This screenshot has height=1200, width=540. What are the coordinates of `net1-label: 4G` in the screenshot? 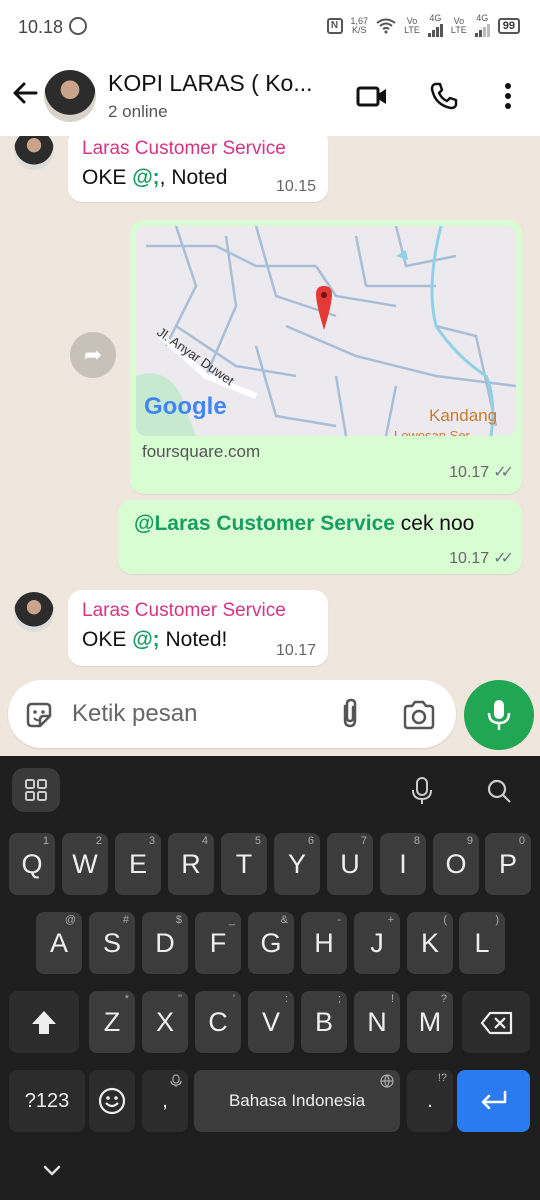 It's located at (435, 18).